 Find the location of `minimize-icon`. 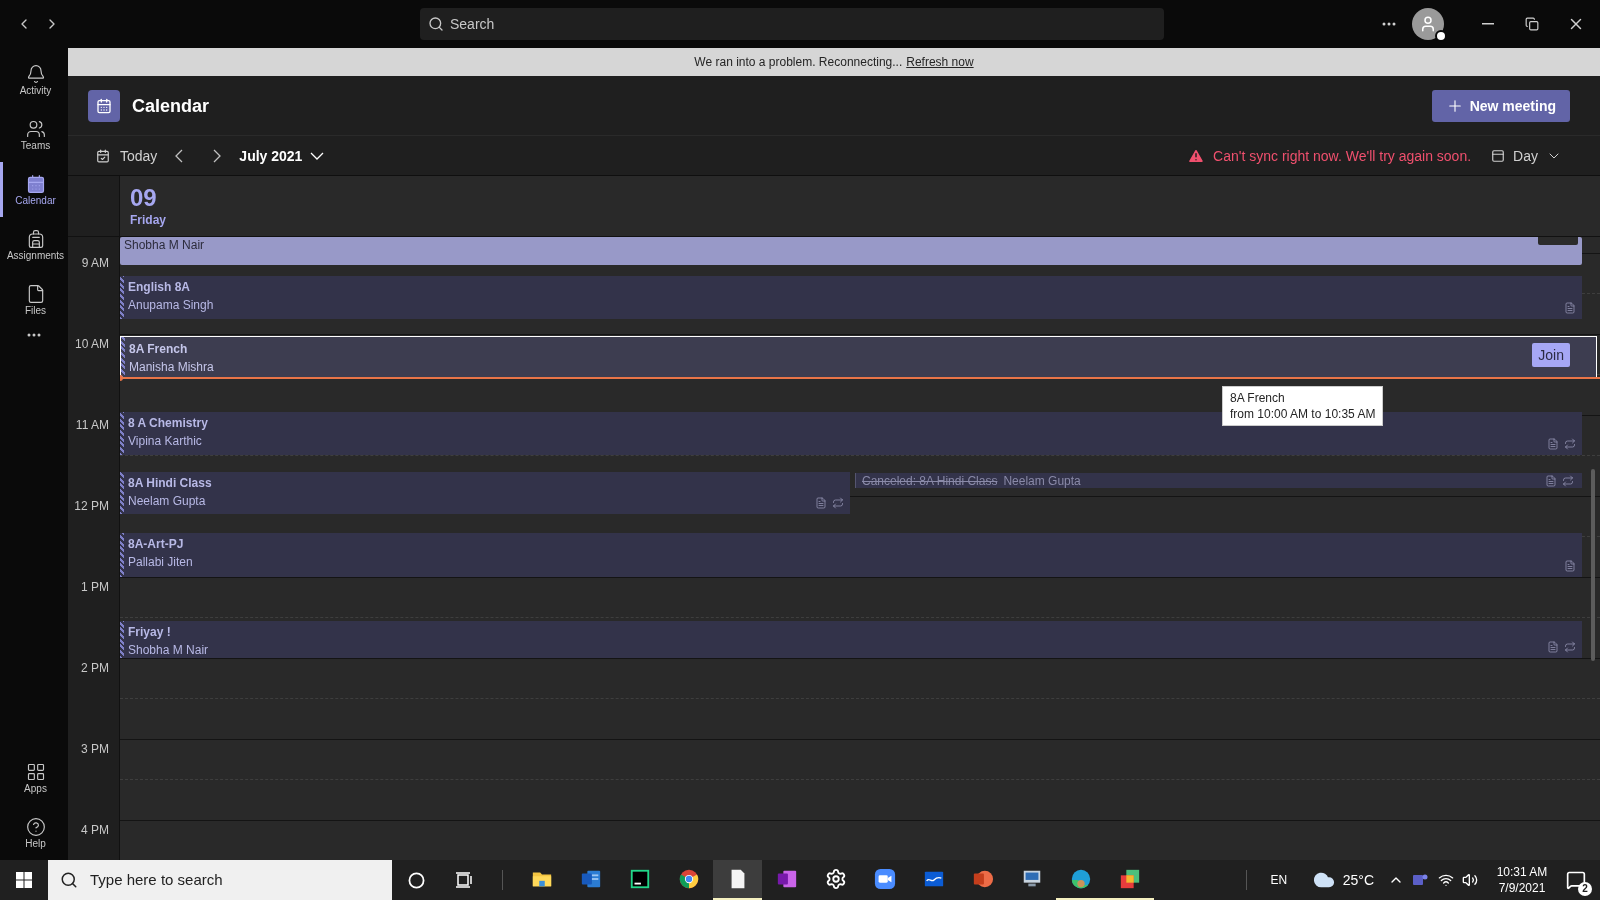

minimize-icon is located at coordinates (1488, 24).